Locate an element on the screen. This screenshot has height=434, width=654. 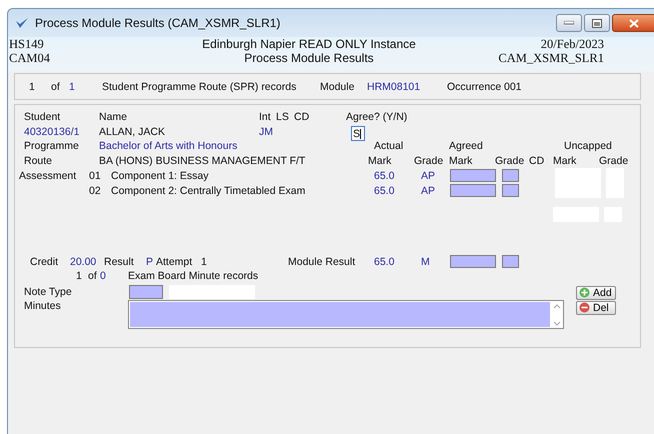
field-label: Credit is located at coordinates (45, 262).